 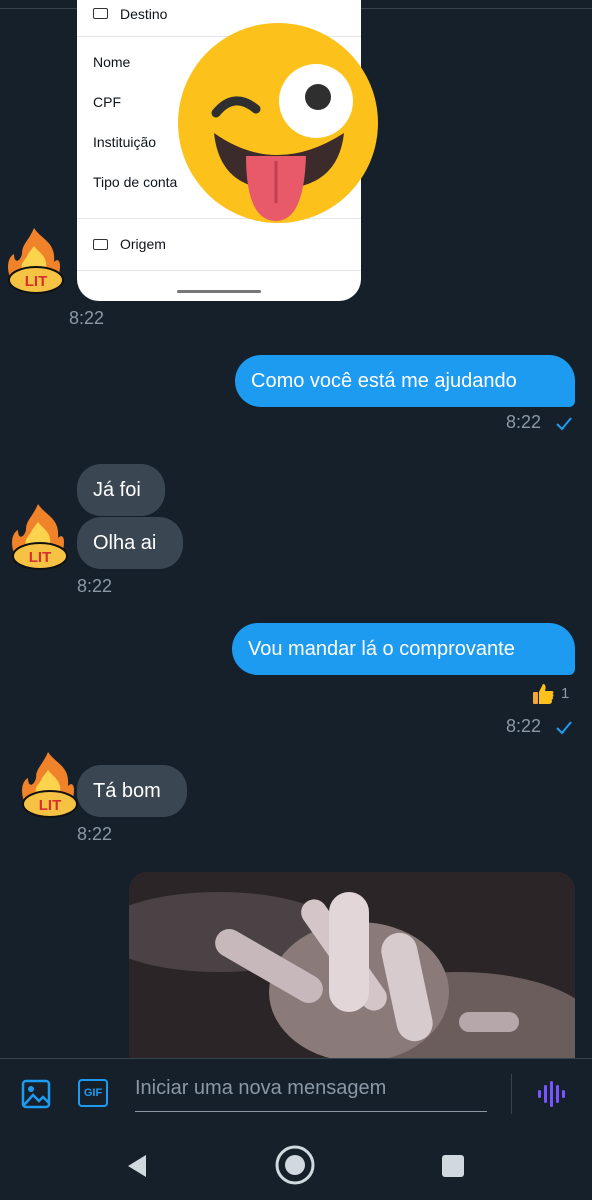 I want to click on separator, so click(x=219, y=270).